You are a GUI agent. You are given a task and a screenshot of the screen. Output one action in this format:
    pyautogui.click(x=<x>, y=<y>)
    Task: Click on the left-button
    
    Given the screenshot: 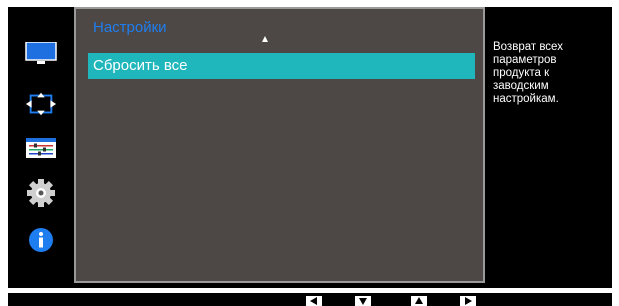 What is the action you would take?
    pyautogui.click(x=314, y=301)
    